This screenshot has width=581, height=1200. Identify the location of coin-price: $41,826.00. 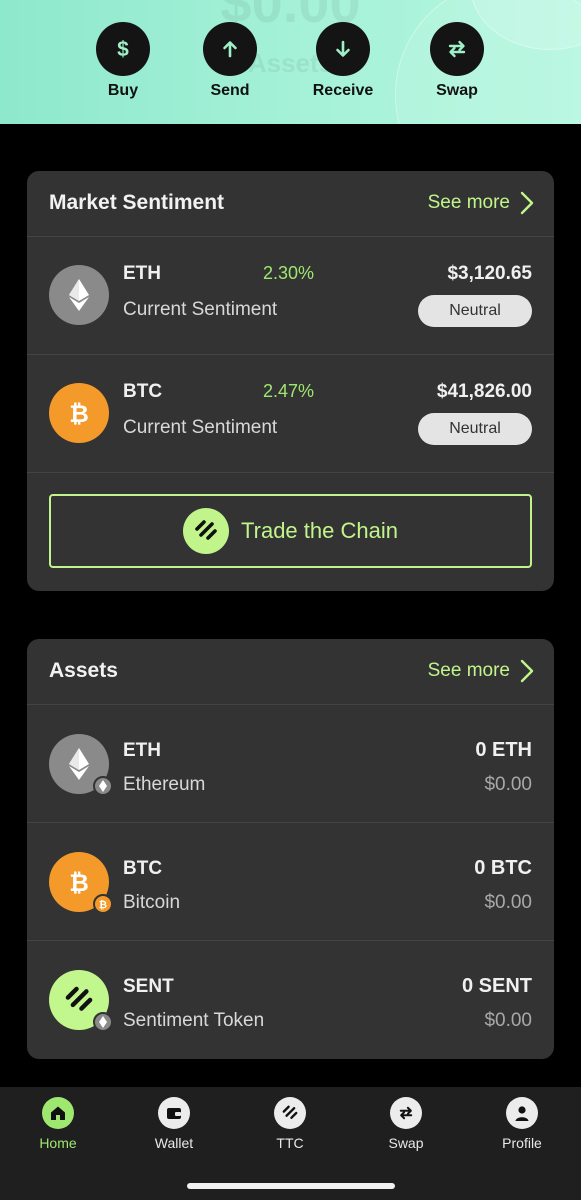
(484, 391).